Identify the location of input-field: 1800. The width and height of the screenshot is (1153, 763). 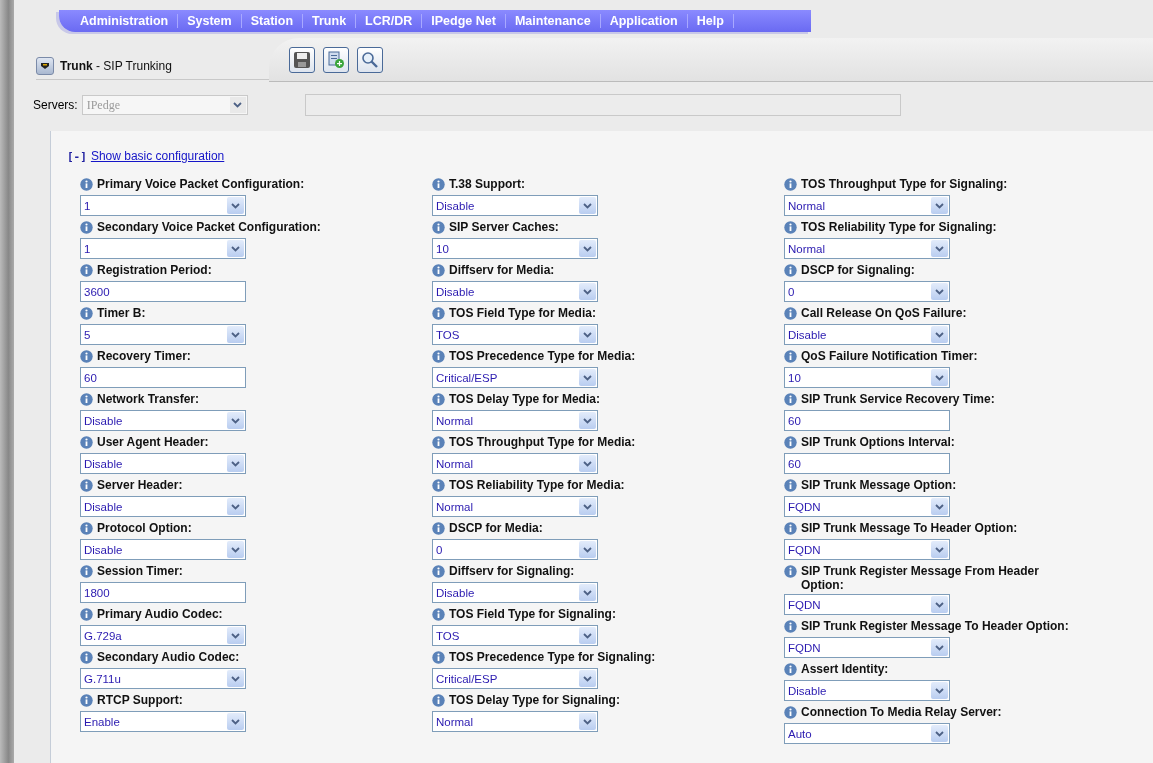
(163, 592).